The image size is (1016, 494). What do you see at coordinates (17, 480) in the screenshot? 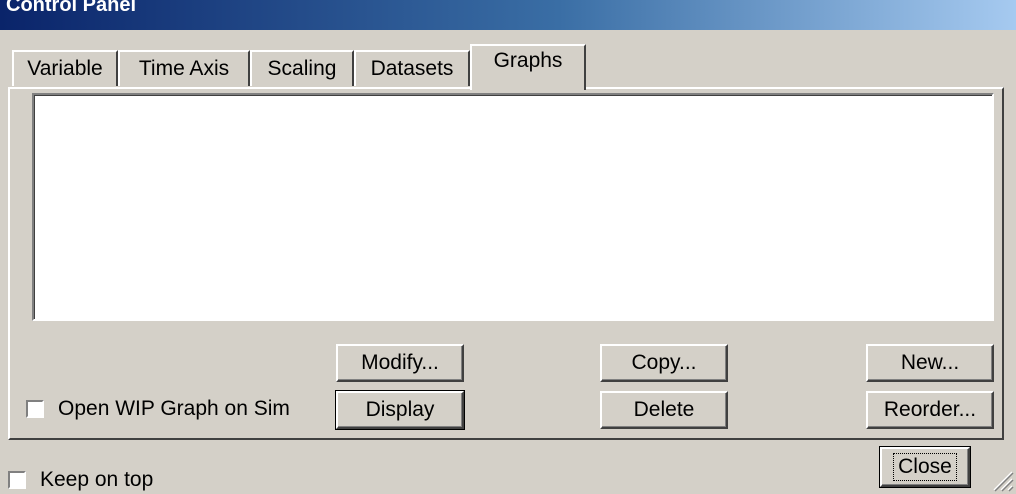
I see `keep-on-top-checkbox` at bounding box center [17, 480].